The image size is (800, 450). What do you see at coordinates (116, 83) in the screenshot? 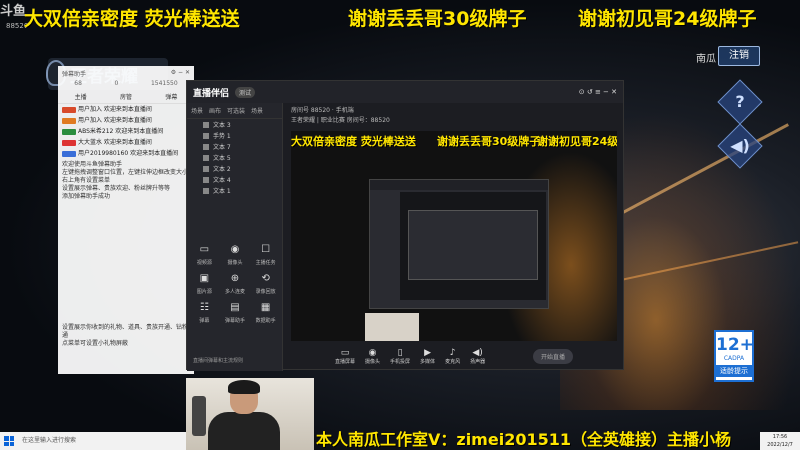
I see `stat-value: 0` at bounding box center [116, 83].